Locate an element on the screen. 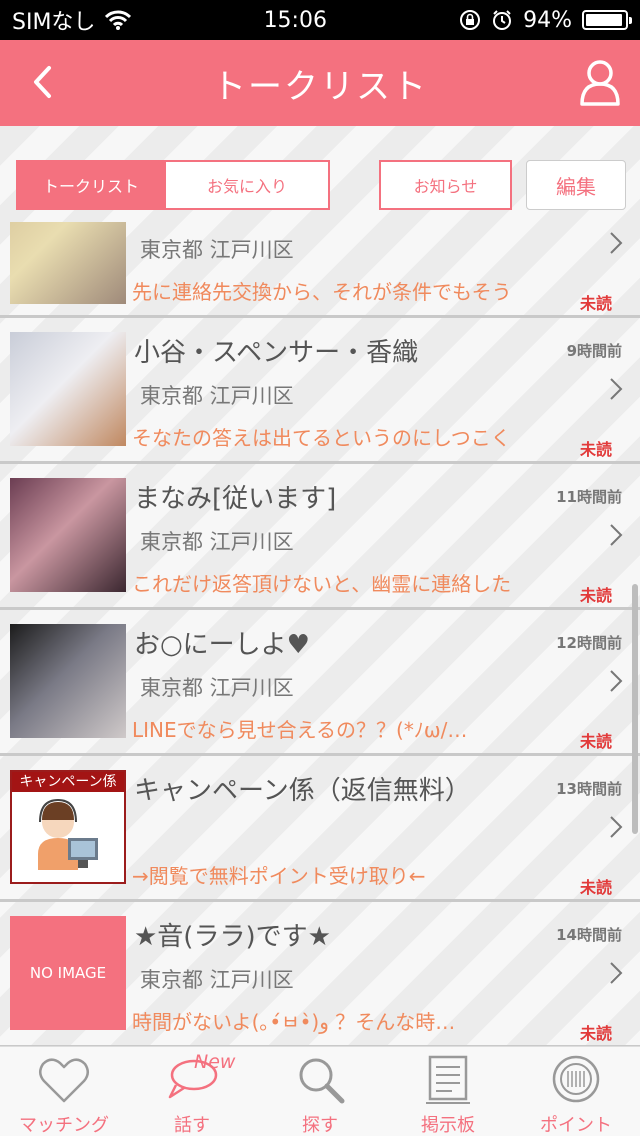 This screenshot has height=1136, width=640. tab-board-label: 掲示板 is located at coordinates (448, 1125).